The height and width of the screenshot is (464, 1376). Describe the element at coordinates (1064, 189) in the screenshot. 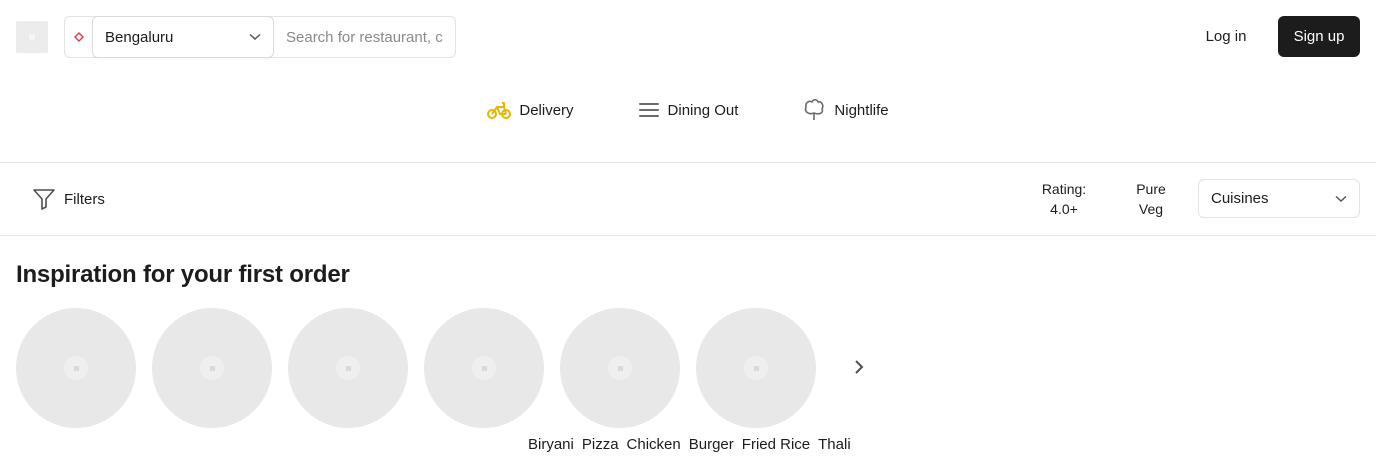

I see `rating-label: Rating:` at that location.